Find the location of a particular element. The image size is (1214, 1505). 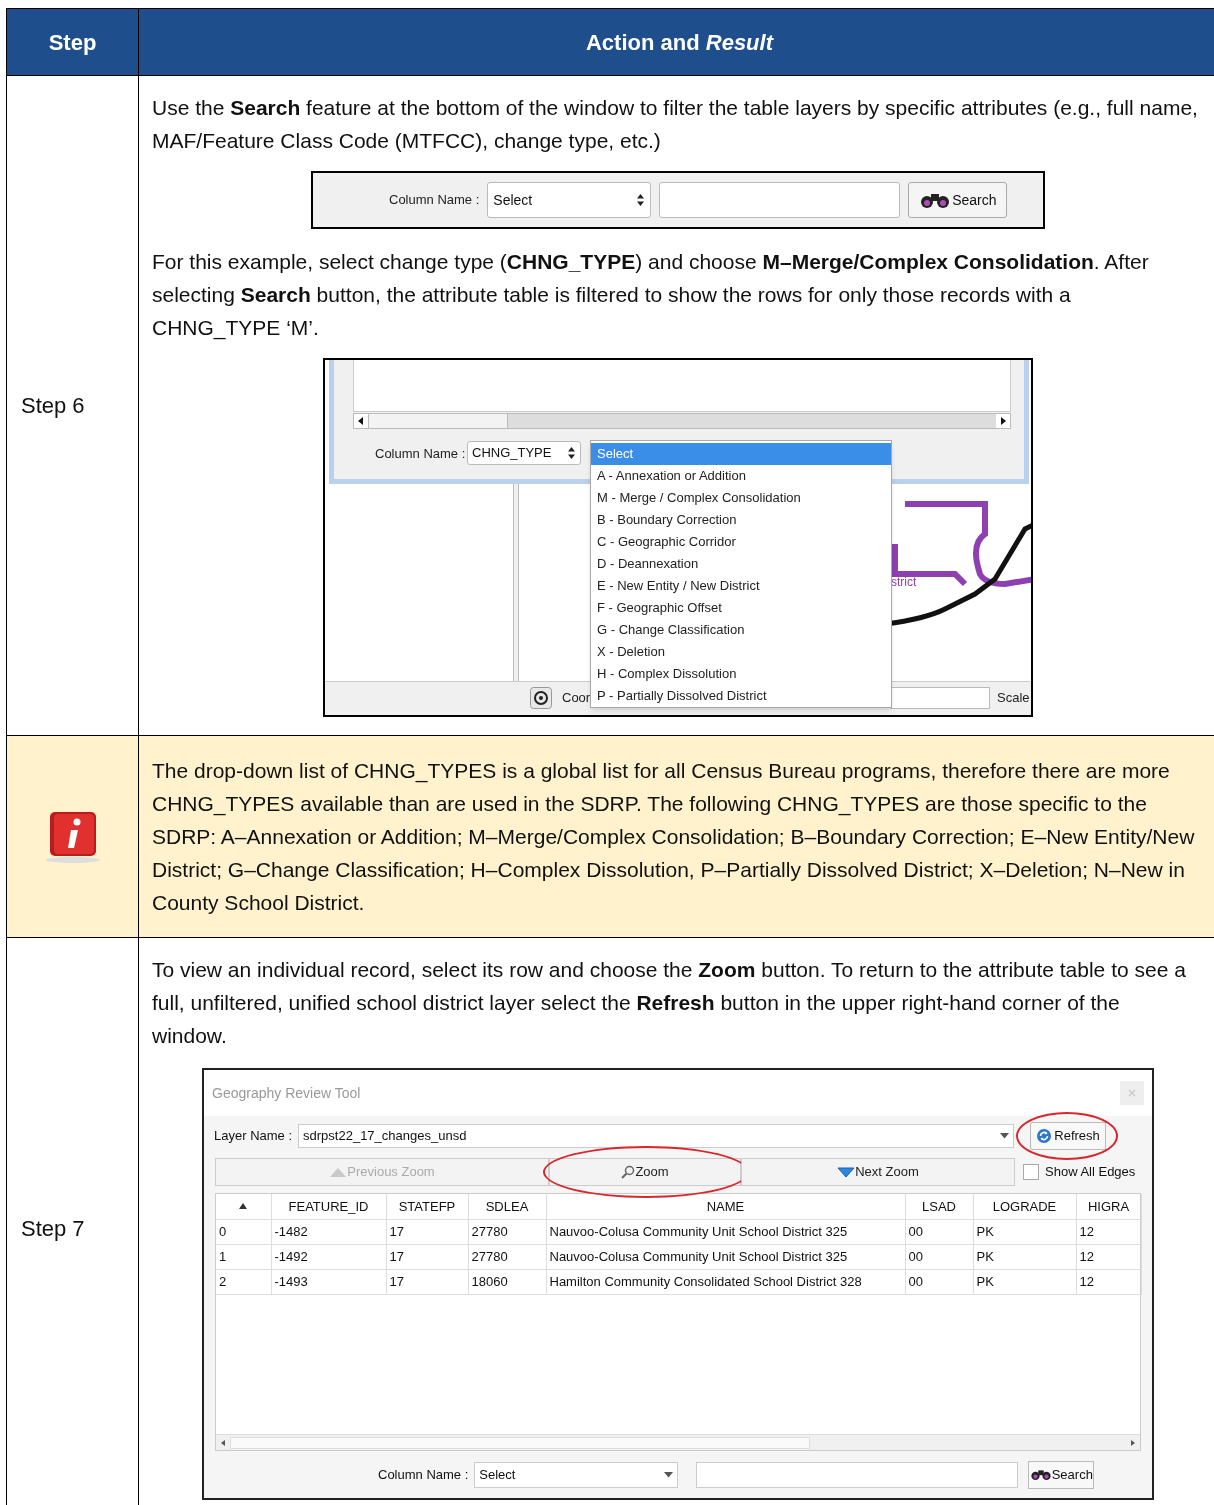

column-header: FEATURE_ID is located at coordinates (328, 1206).